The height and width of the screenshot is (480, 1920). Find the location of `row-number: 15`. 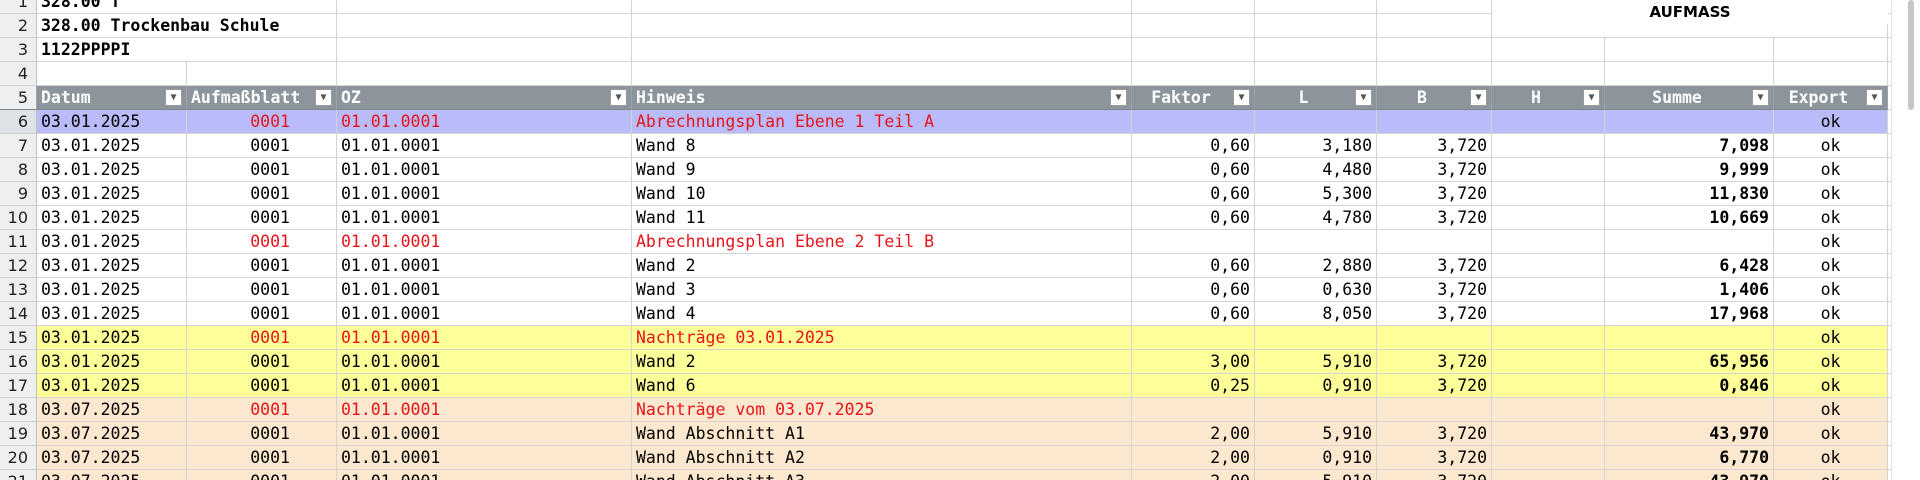

row-number: 15 is located at coordinates (18, 338).